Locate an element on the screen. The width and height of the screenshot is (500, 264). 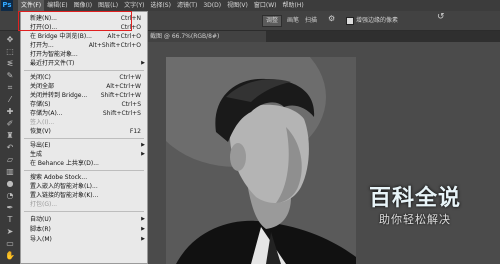
menu-item-close-all: 关闭全部 Alt+Ctrl+W is located at coordinates (85, 86).